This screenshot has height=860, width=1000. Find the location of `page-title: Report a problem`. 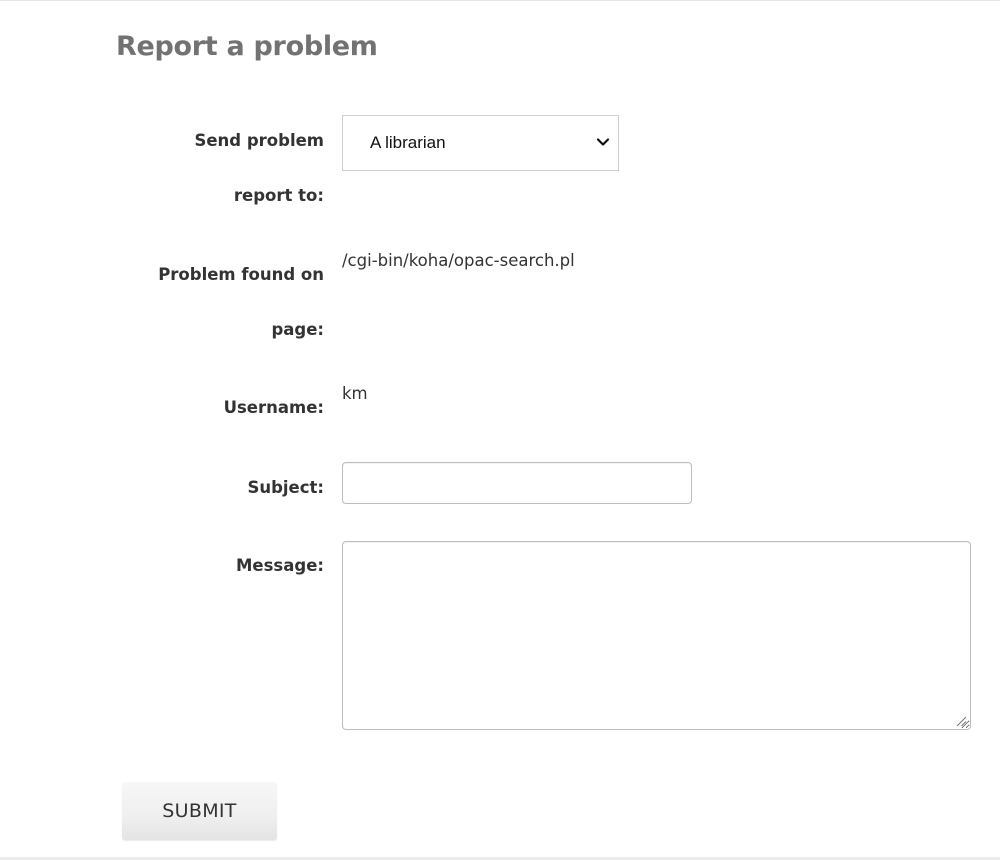

page-title: Report a problem is located at coordinates (247, 46).